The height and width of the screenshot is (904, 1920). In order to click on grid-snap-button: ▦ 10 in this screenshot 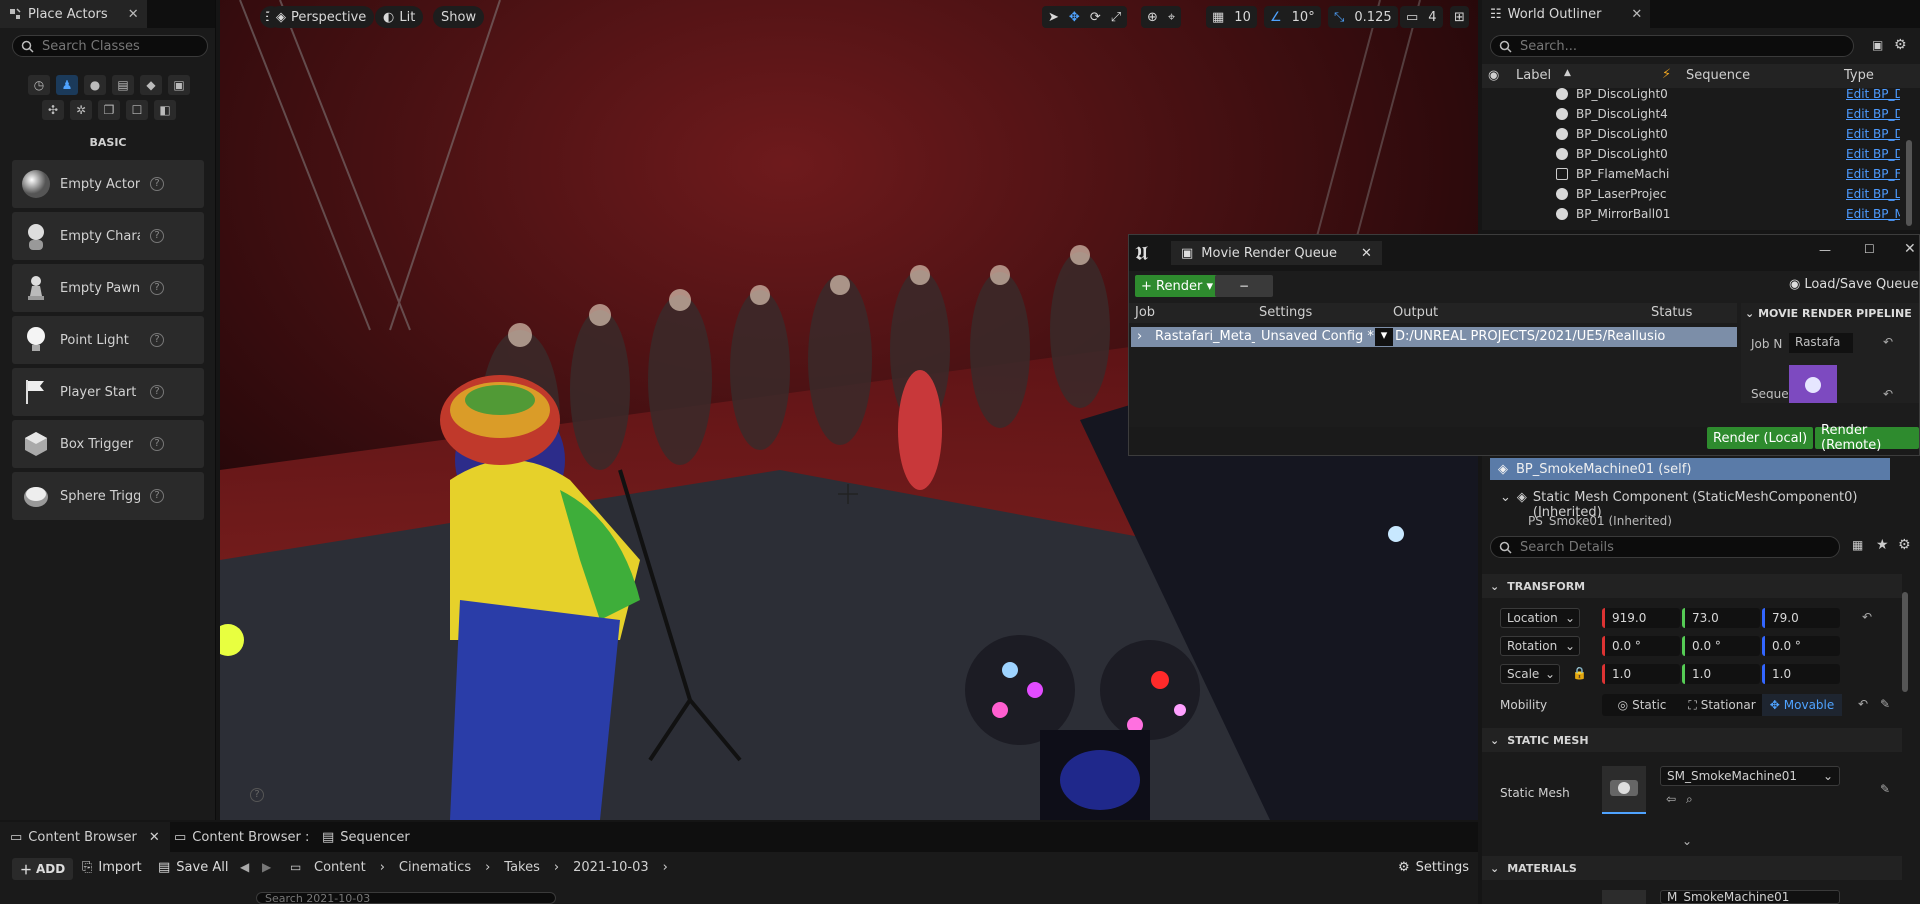, I will do `click(1231, 17)`.